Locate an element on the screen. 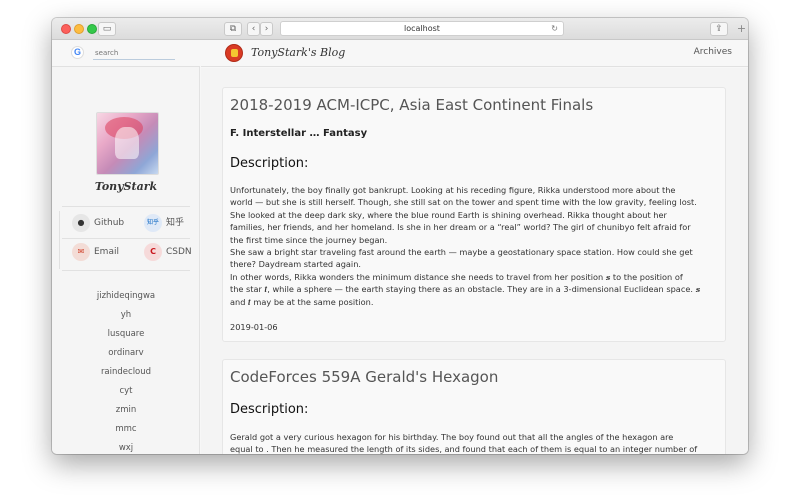  friend-link: lusquare is located at coordinates (126, 334).